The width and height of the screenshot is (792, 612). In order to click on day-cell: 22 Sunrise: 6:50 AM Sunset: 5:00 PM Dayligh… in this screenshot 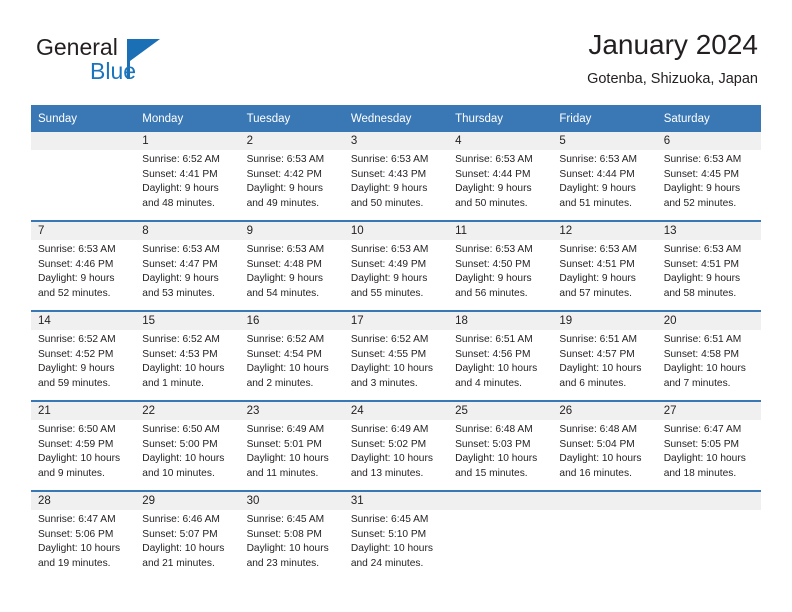, I will do `click(187, 446)`.